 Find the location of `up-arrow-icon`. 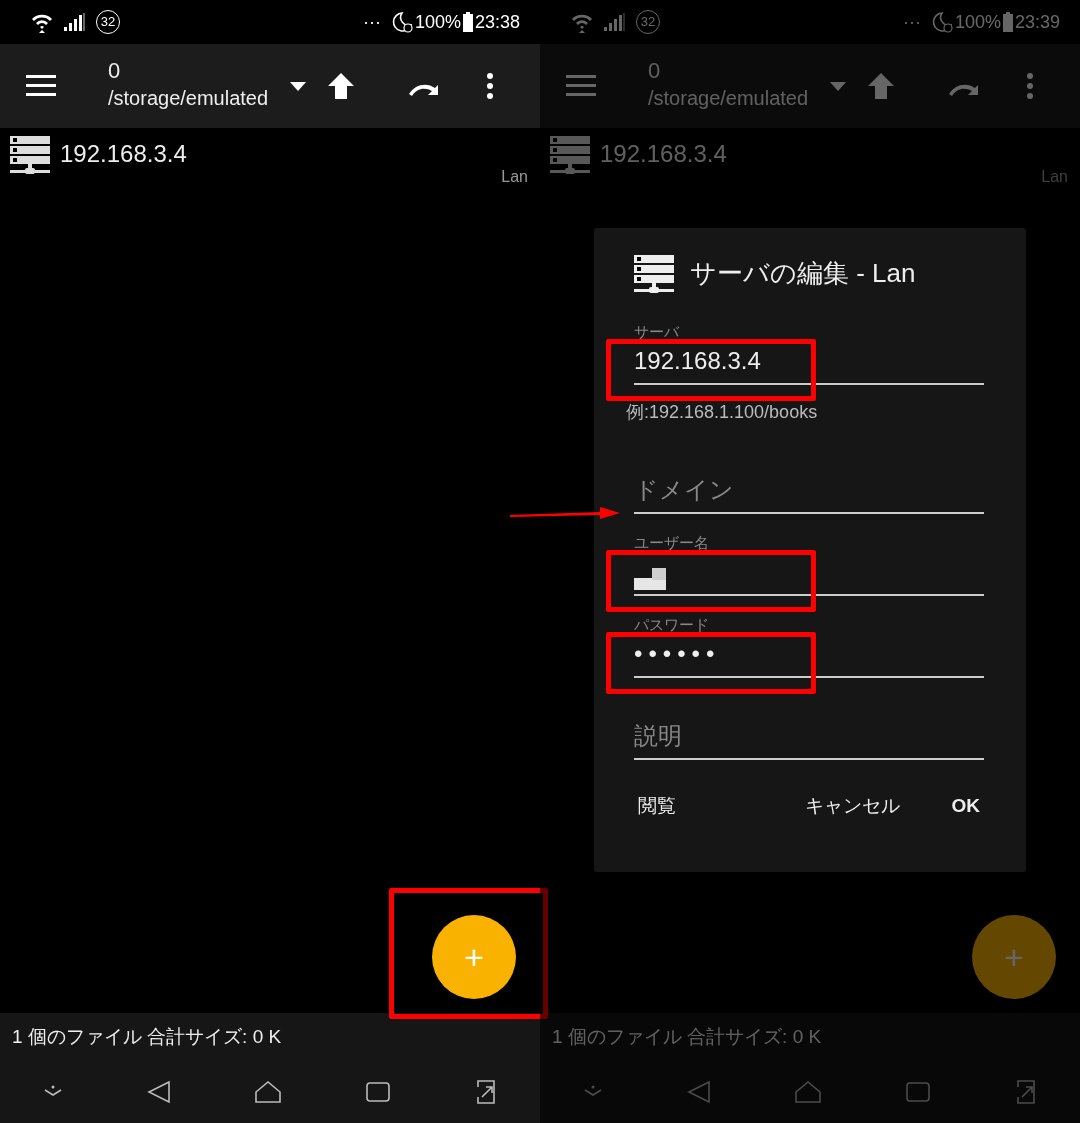

up-arrow-icon is located at coordinates (341, 86).